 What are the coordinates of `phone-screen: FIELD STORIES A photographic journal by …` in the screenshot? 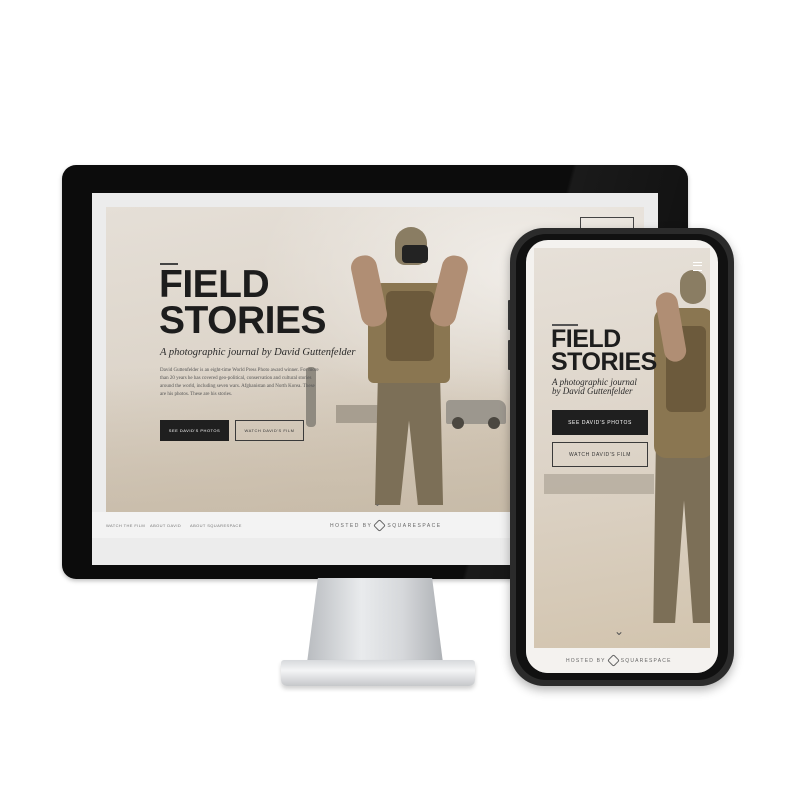 It's located at (622, 456).